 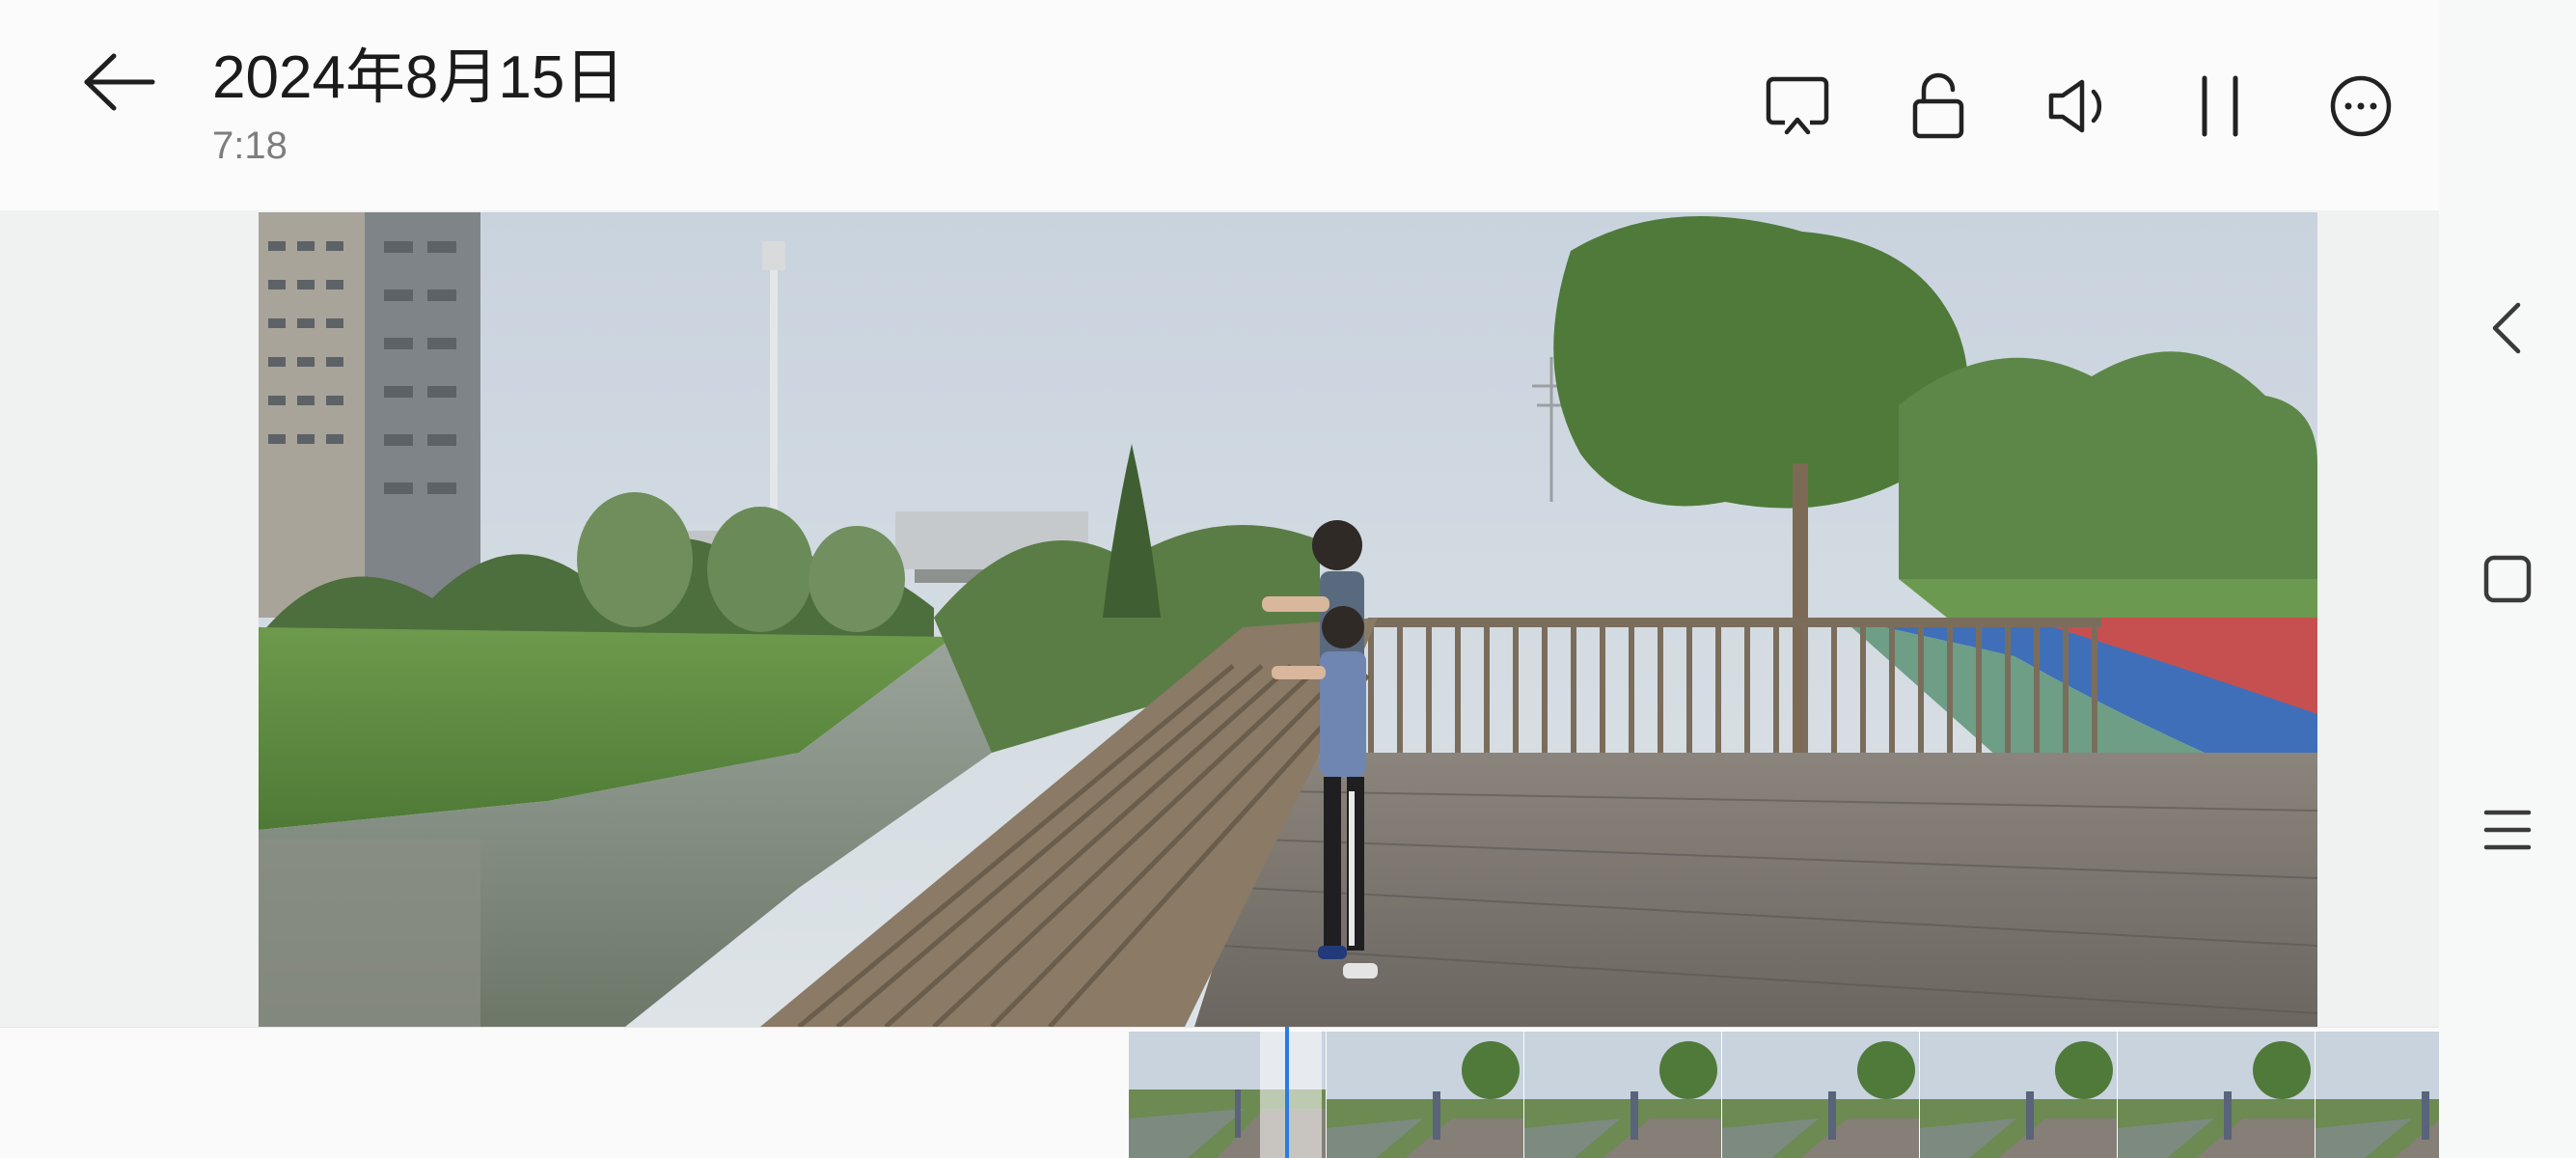 I want to click on playhead-window, so click(x=1291, y=1094).